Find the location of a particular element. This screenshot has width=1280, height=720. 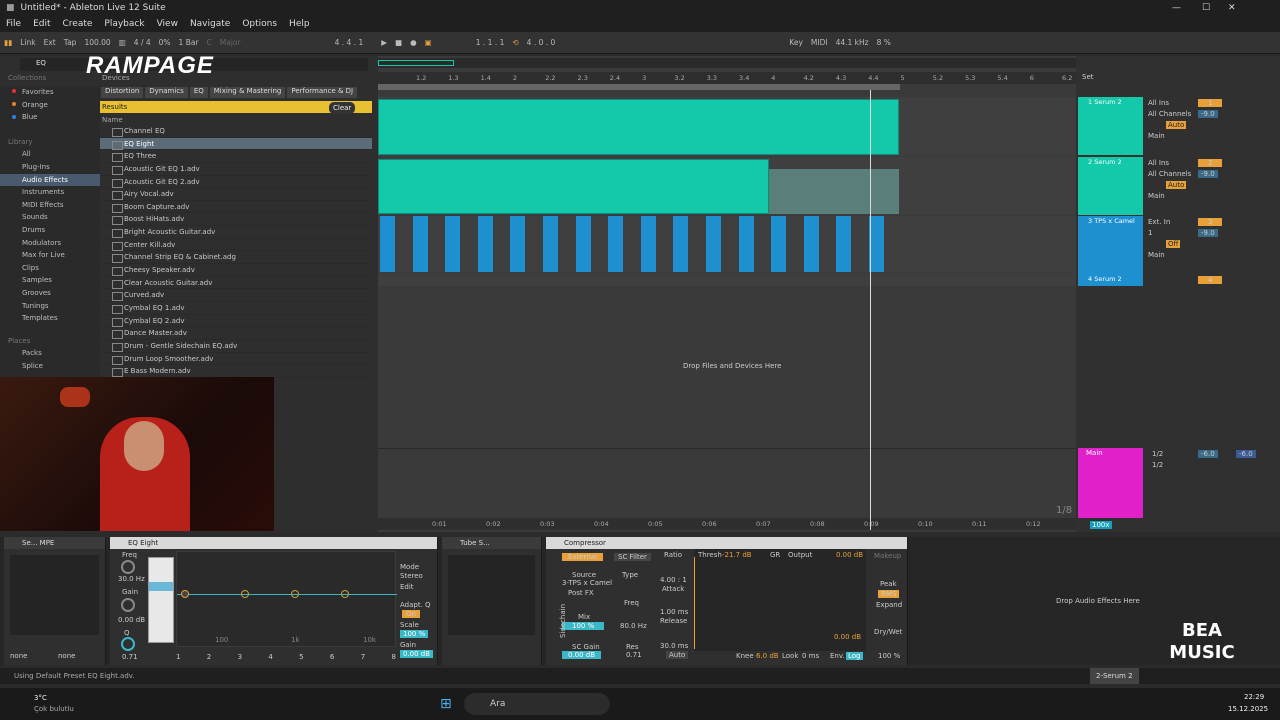

sidebar-packs: Packs is located at coordinates (50, 353).